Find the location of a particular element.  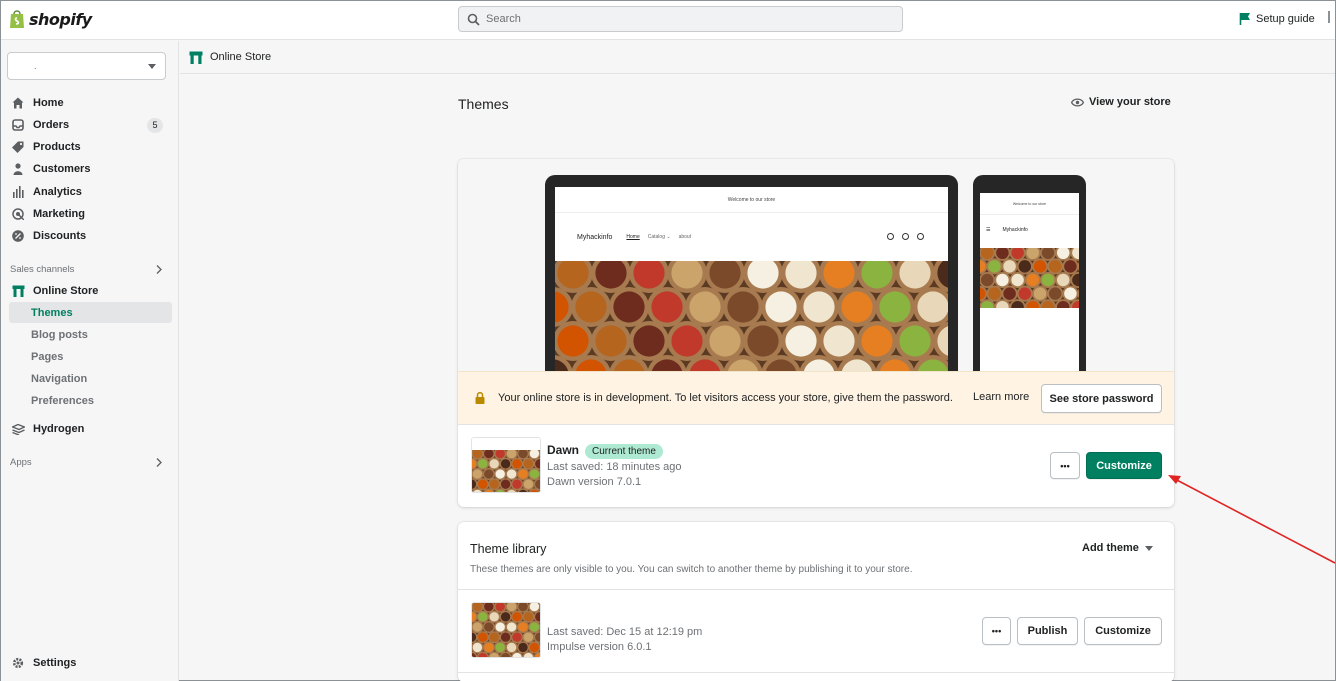

view-store-label: View your store is located at coordinates (1130, 102).